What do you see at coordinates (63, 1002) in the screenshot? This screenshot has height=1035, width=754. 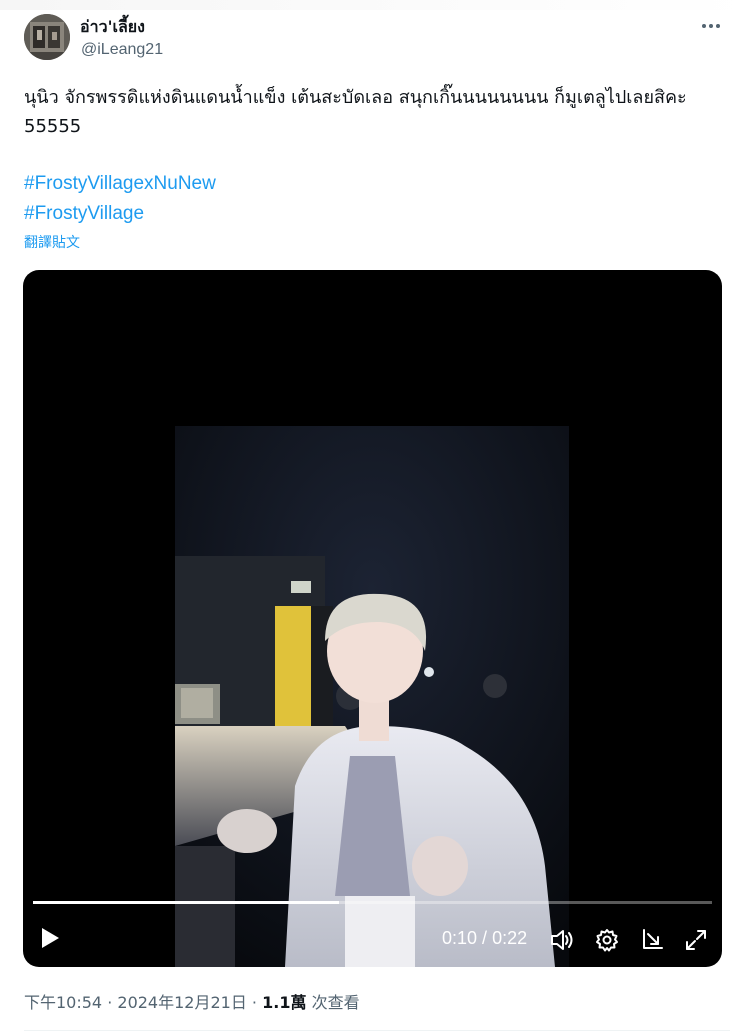 I see `tweet-time: 下午10:54` at bounding box center [63, 1002].